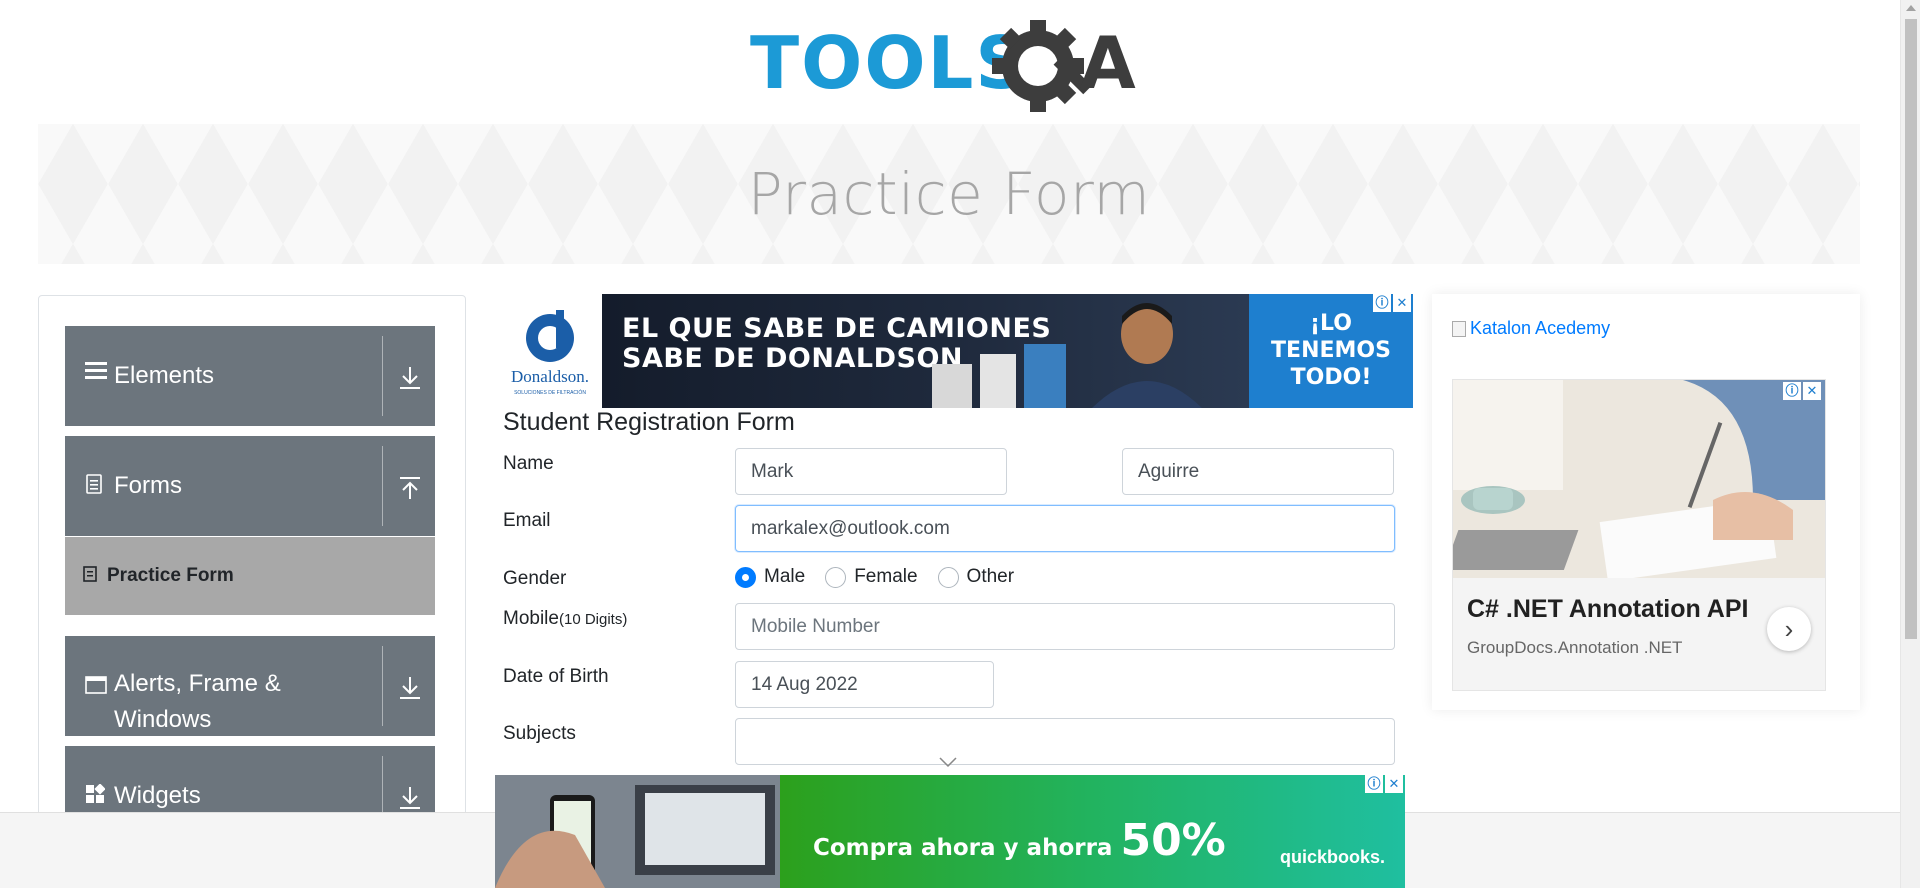  I want to click on donaldson-brand-text: Donaldson., so click(550, 376).